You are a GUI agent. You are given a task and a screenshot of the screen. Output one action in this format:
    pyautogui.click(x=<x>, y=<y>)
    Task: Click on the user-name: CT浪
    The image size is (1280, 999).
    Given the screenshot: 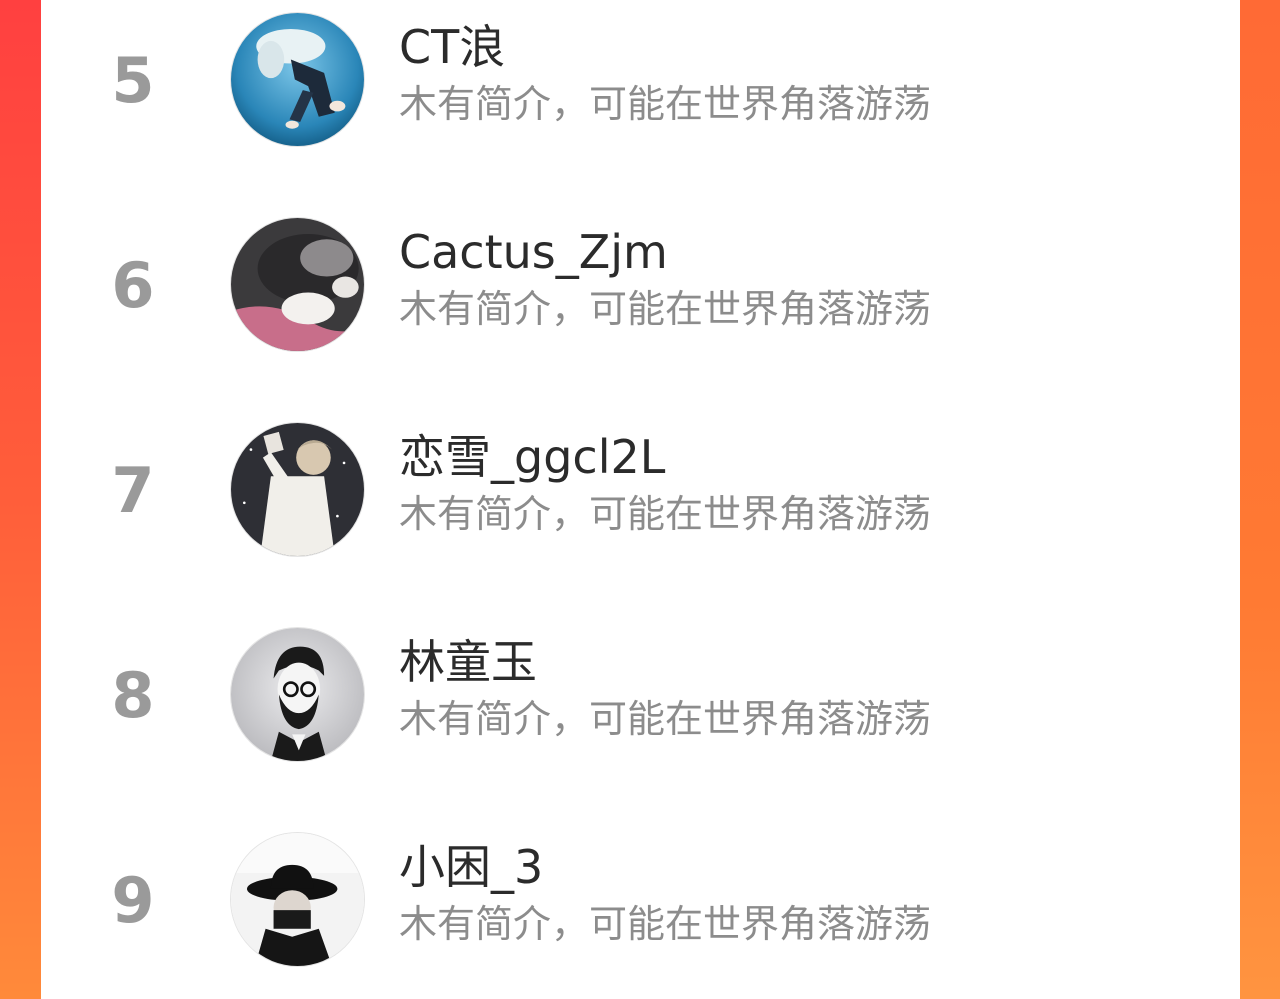 What is the action you would take?
    pyautogui.click(x=452, y=47)
    